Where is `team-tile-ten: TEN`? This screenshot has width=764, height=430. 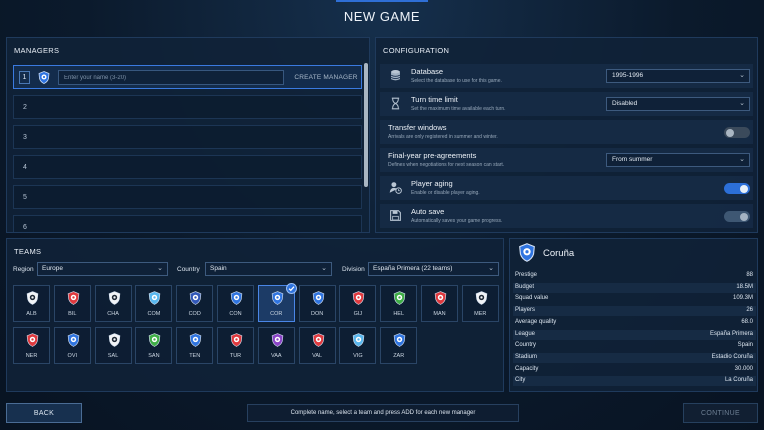
team-tile-ten: TEN is located at coordinates (195, 345).